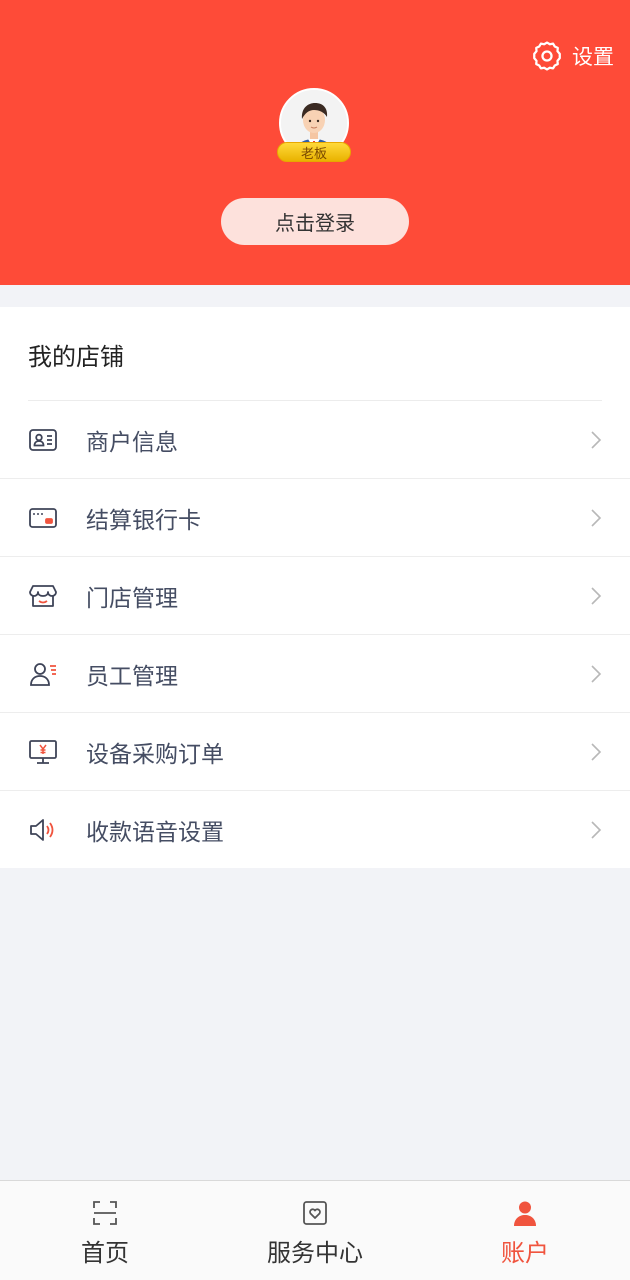 This screenshot has width=630, height=1280. I want to click on gear-icon, so click(547, 56).